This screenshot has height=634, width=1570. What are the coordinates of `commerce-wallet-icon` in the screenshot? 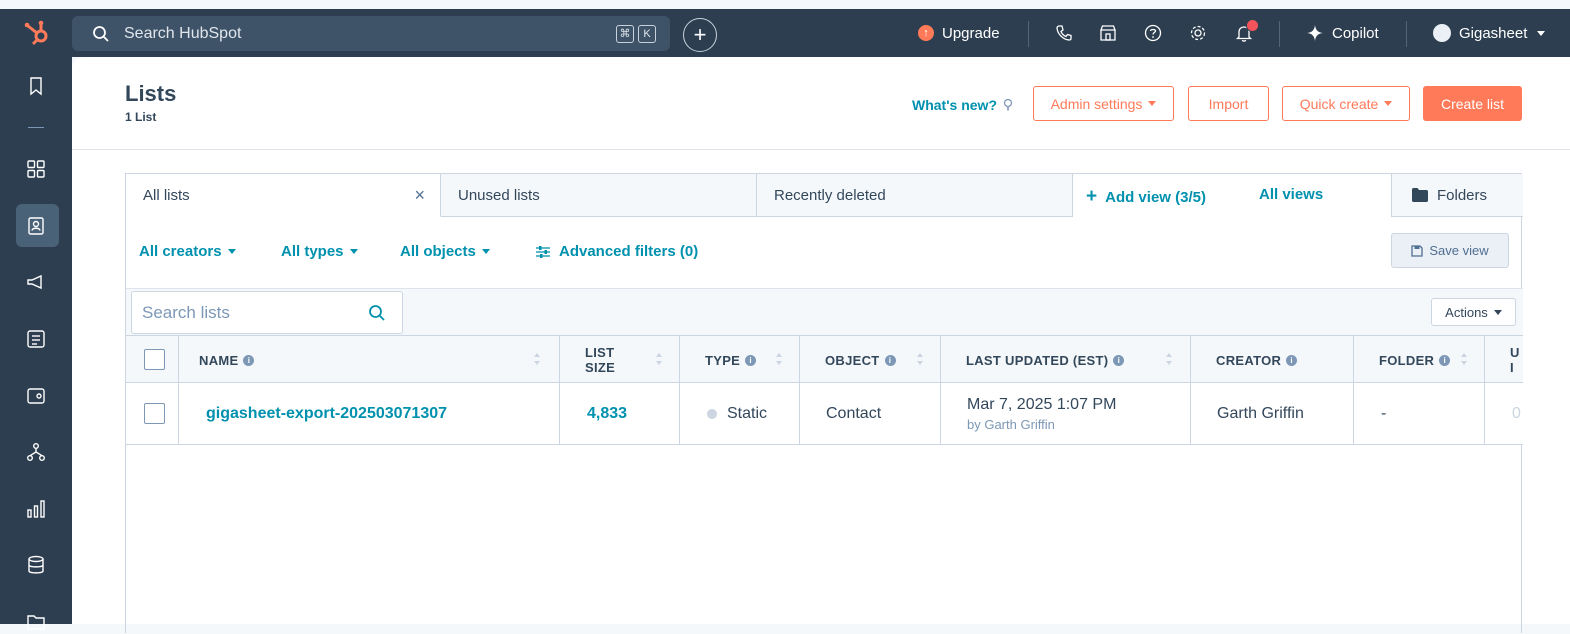 It's located at (36, 396).